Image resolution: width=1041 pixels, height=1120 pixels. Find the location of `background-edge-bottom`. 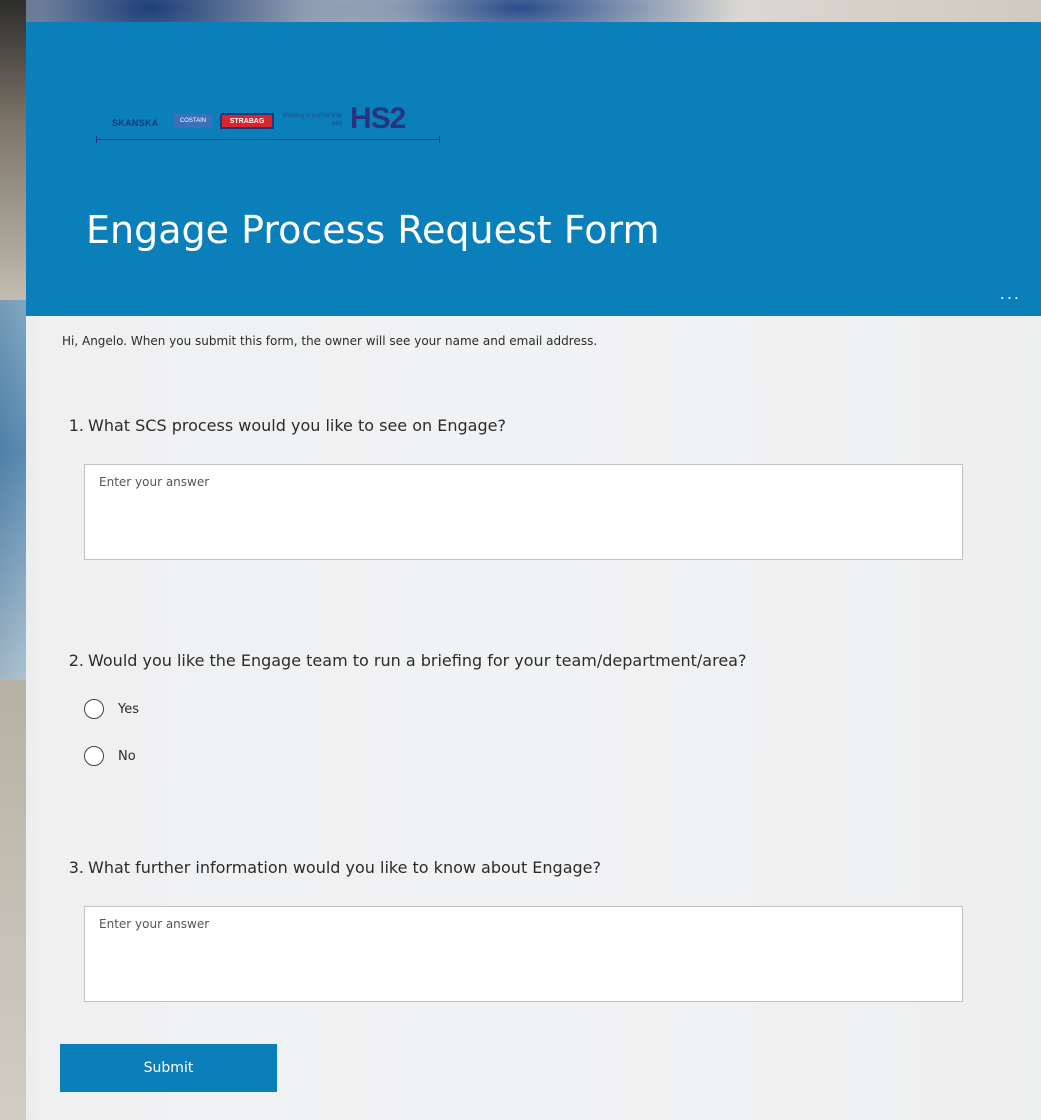

background-edge-bottom is located at coordinates (13, 900).